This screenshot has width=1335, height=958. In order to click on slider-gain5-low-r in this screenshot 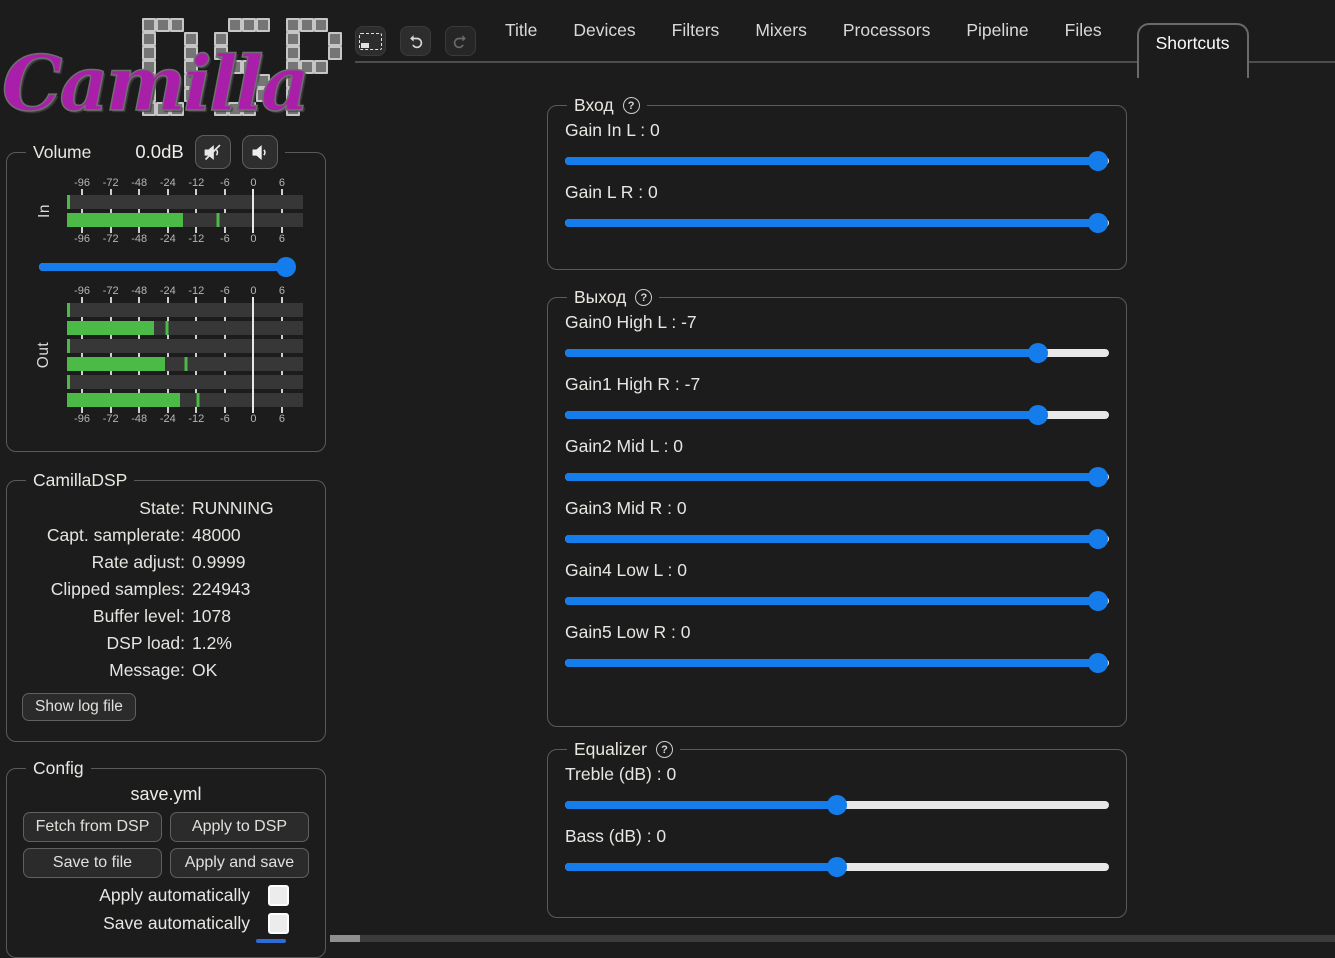, I will do `click(837, 663)`.